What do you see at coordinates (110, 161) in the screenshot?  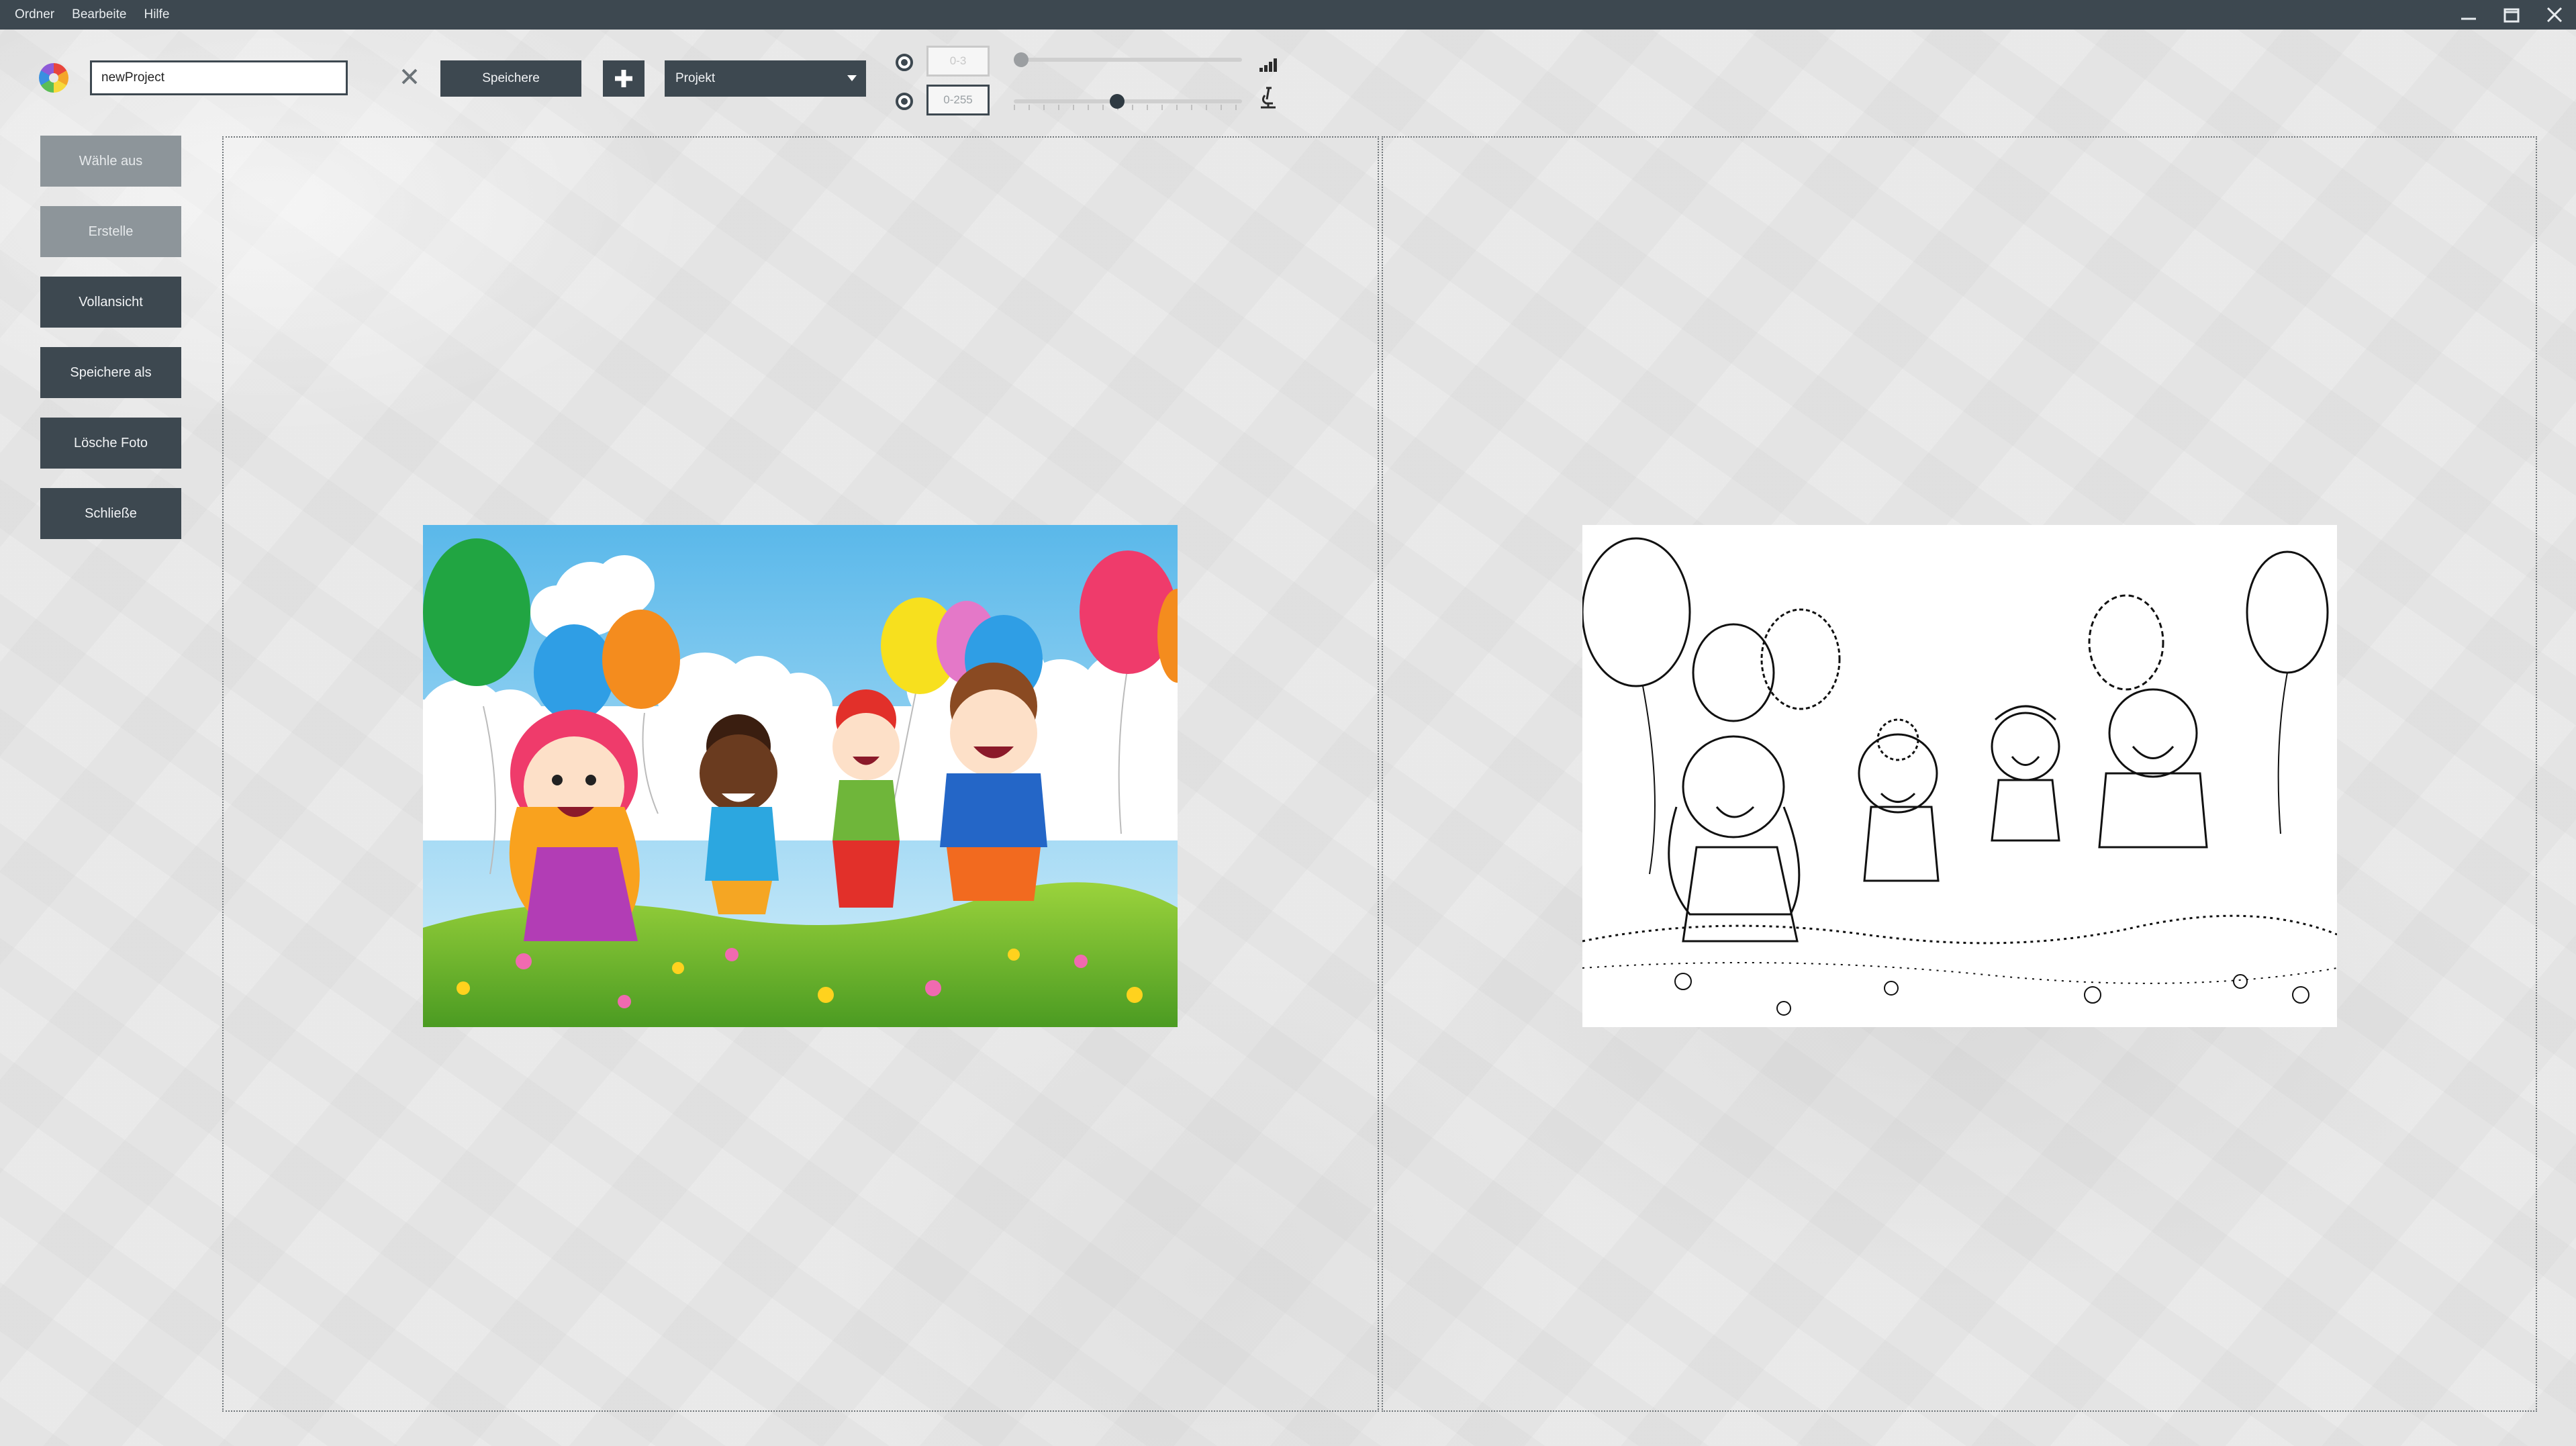 I see `select-button: Wähle aus` at bounding box center [110, 161].